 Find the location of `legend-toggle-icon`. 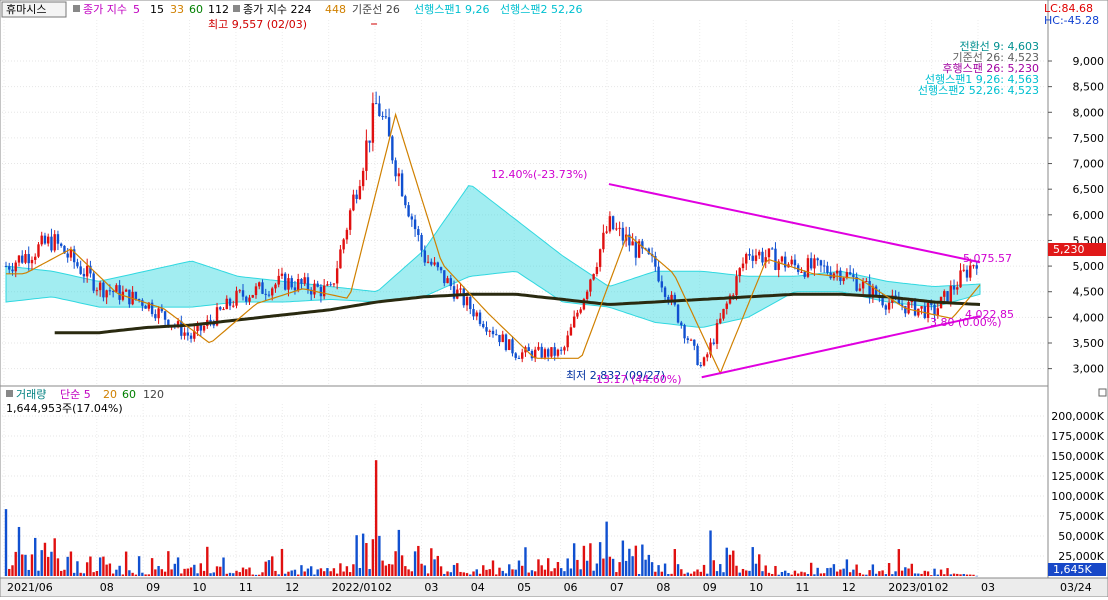

legend-toggle-icon is located at coordinates (76, 8).